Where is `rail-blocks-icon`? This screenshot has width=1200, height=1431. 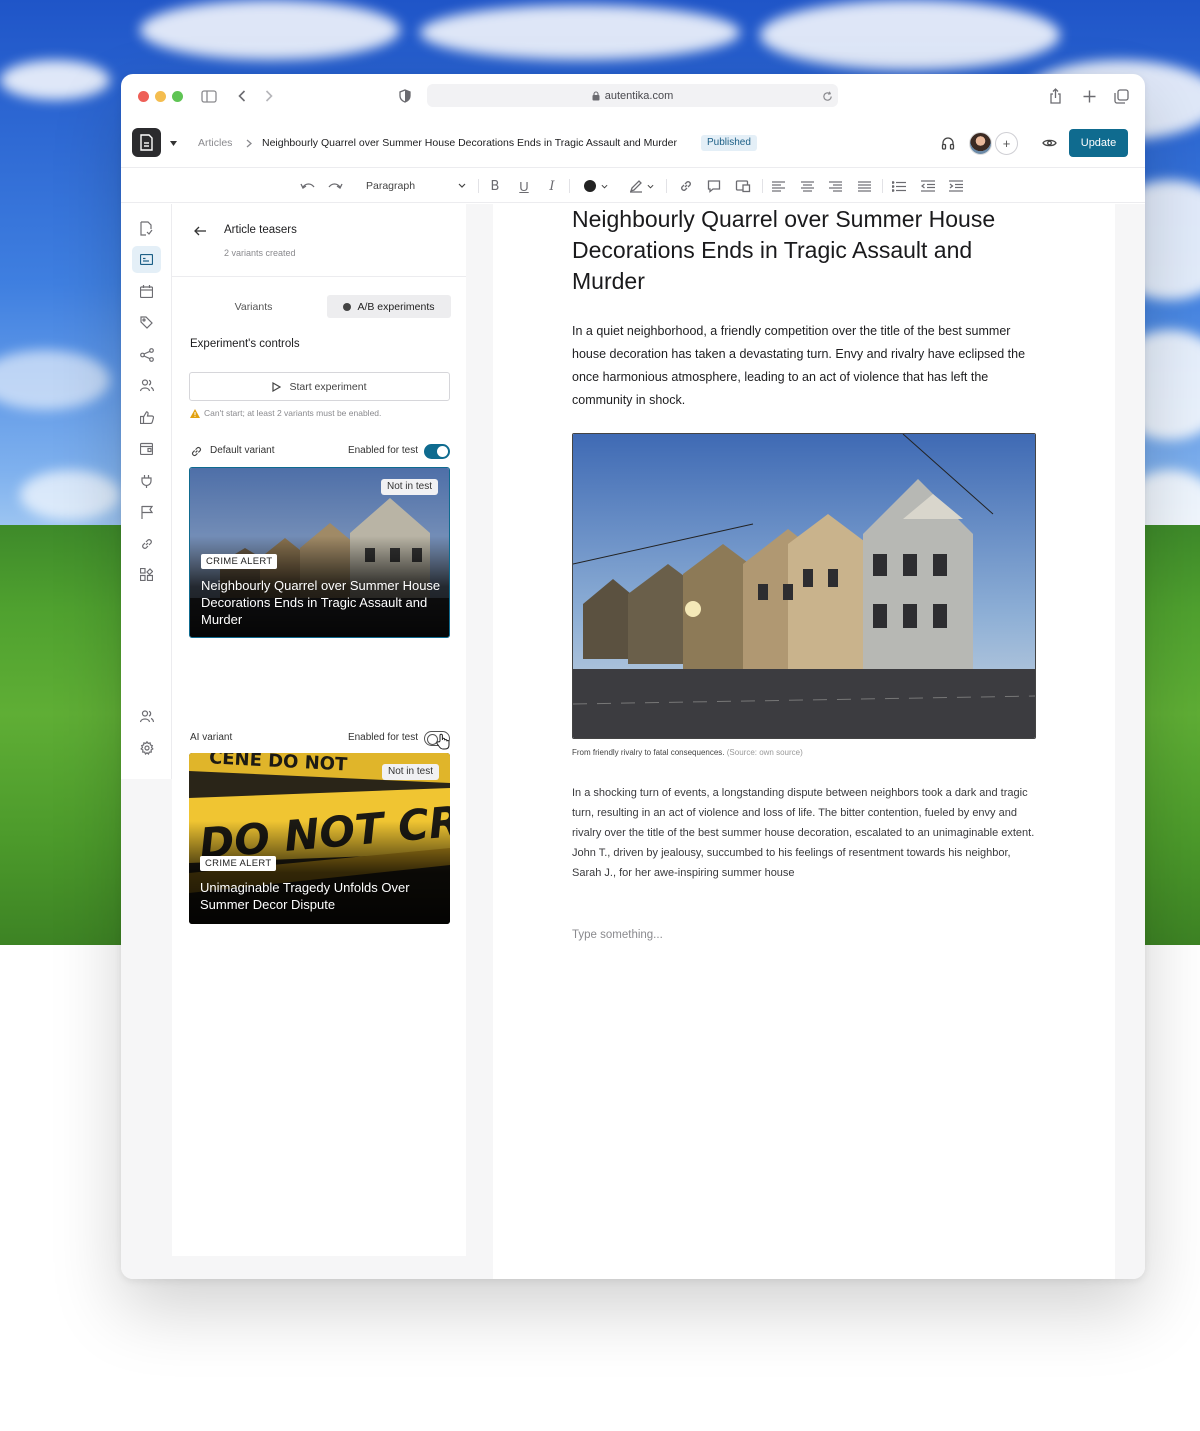
rail-blocks-icon is located at coordinates (146, 574).